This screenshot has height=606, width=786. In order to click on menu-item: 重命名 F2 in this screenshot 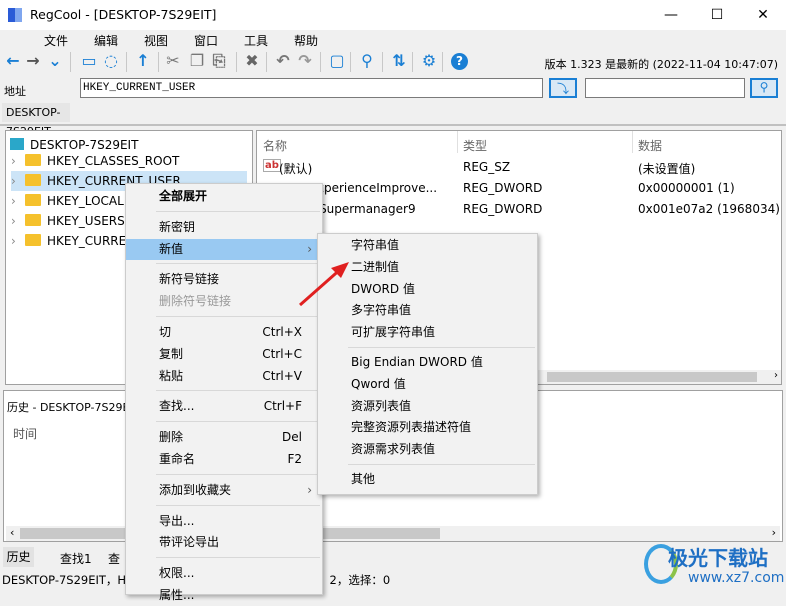, I will do `click(224, 459)`.